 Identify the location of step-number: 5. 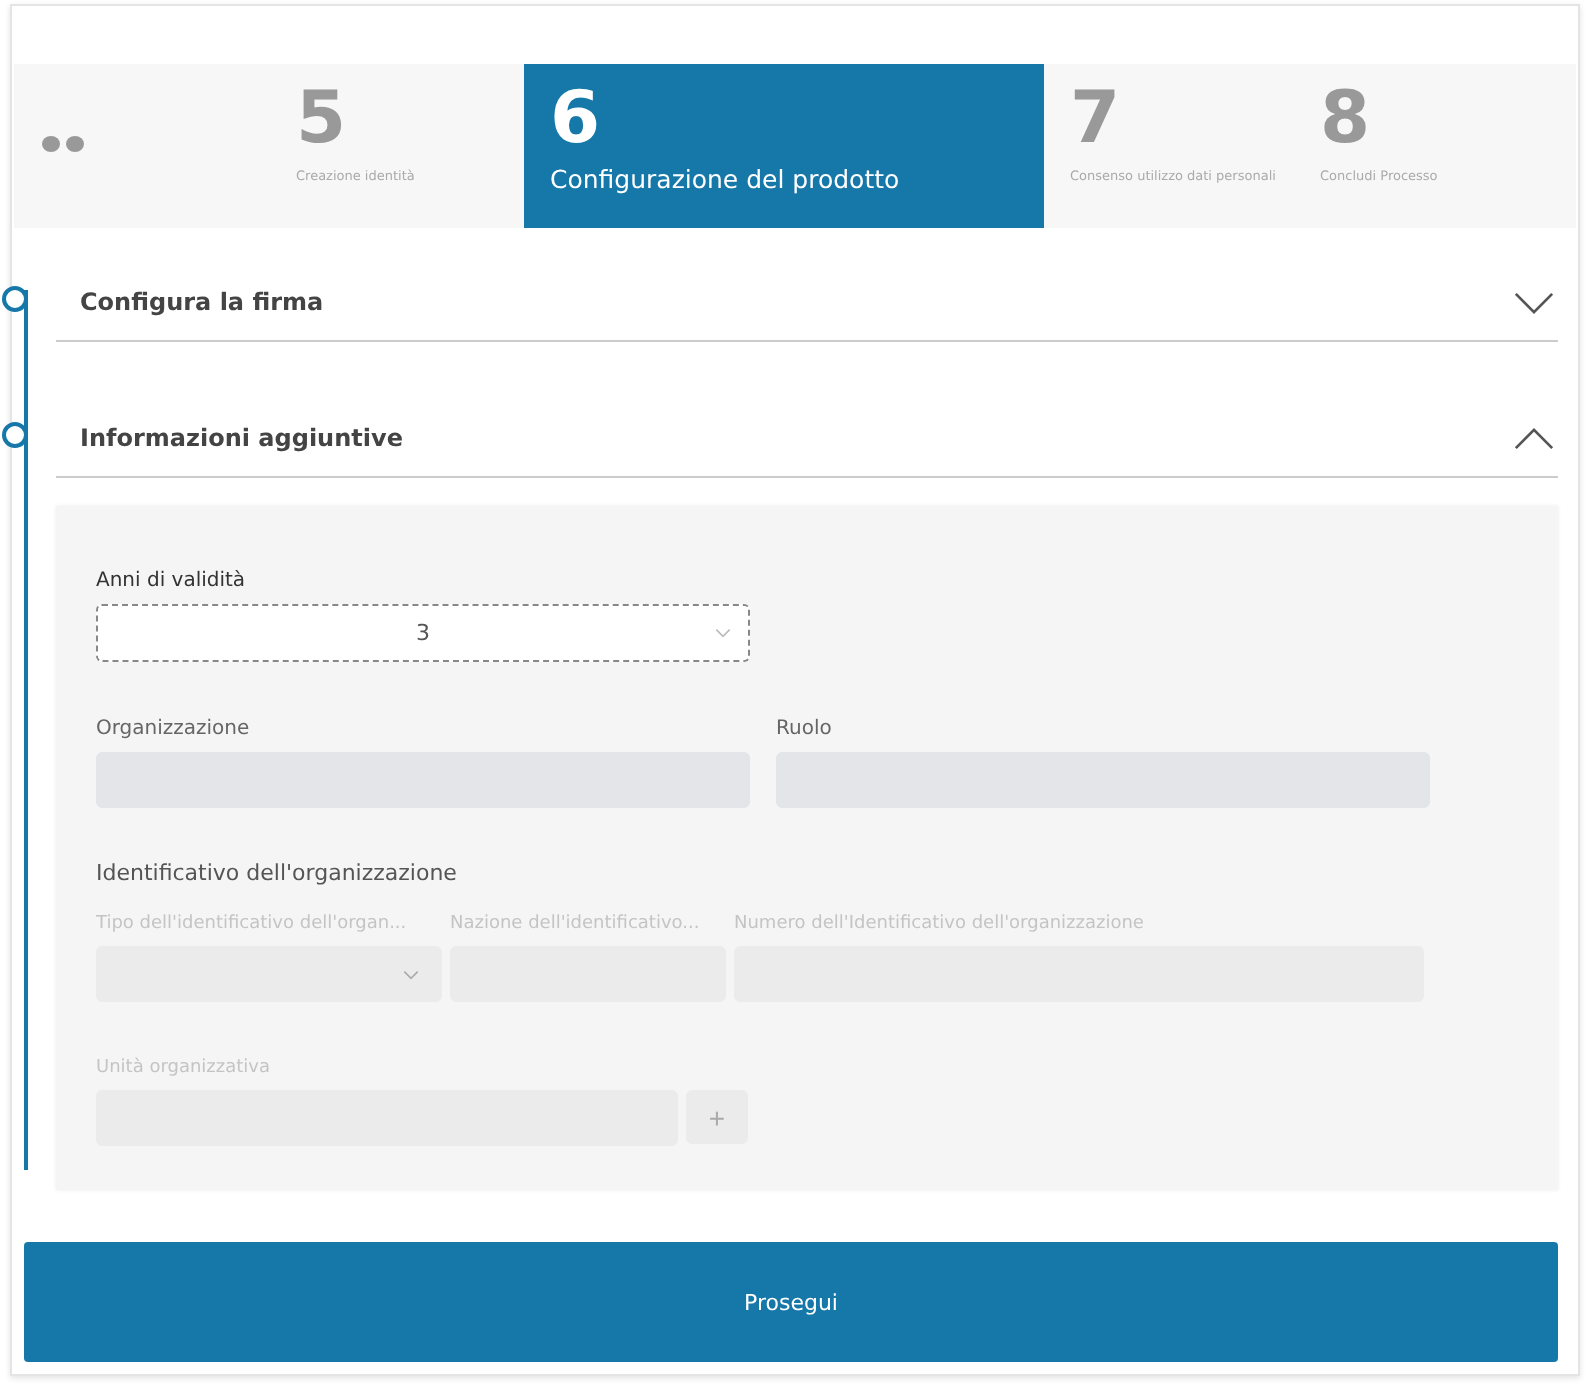
(322, 120).